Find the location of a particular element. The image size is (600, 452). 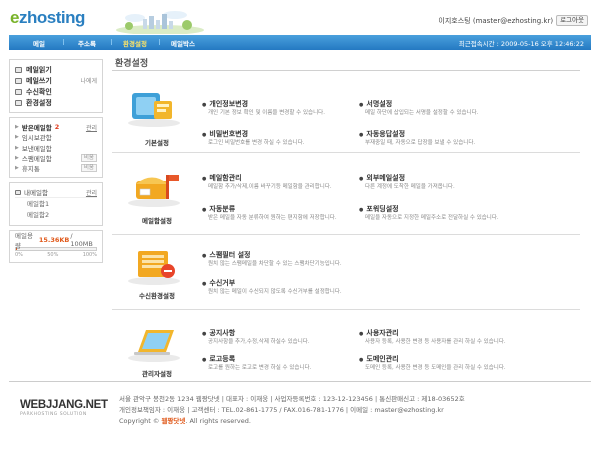

my-folders-header: 내메일함 관리 is located at coordinates (56, 193).